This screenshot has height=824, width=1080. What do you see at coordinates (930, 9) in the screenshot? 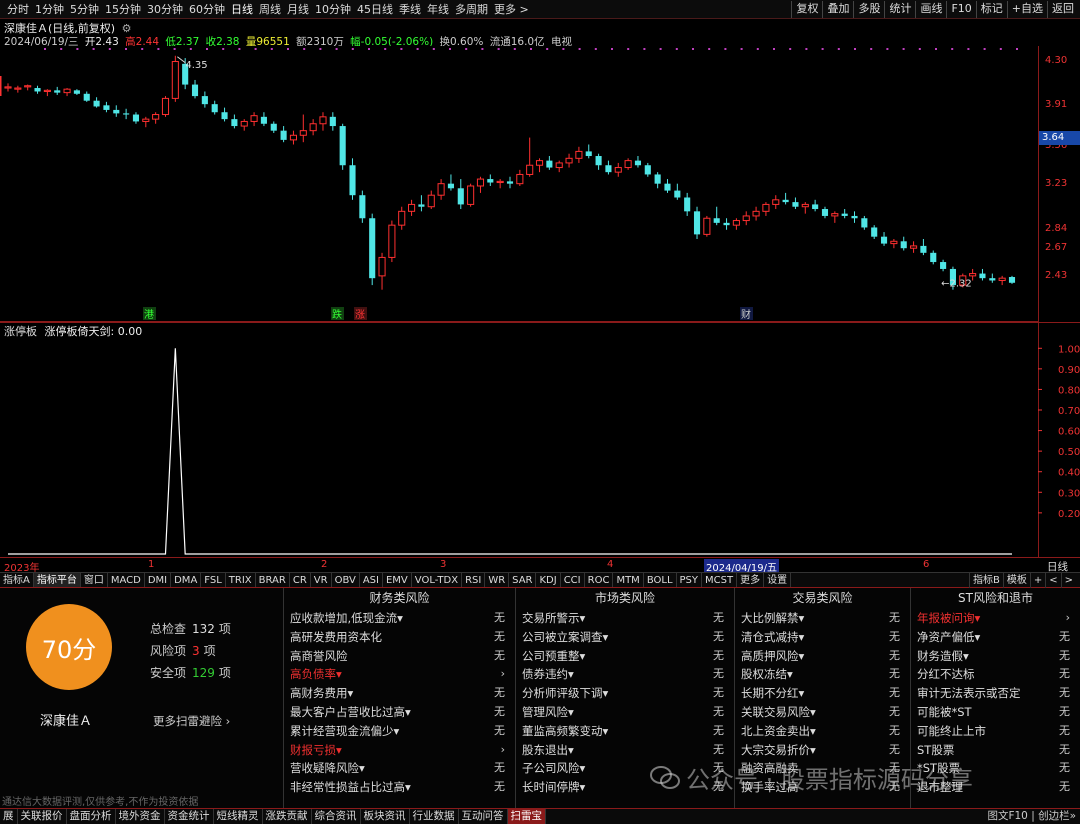
I see `tool-button: 画线` at bounding box center [930, 9].